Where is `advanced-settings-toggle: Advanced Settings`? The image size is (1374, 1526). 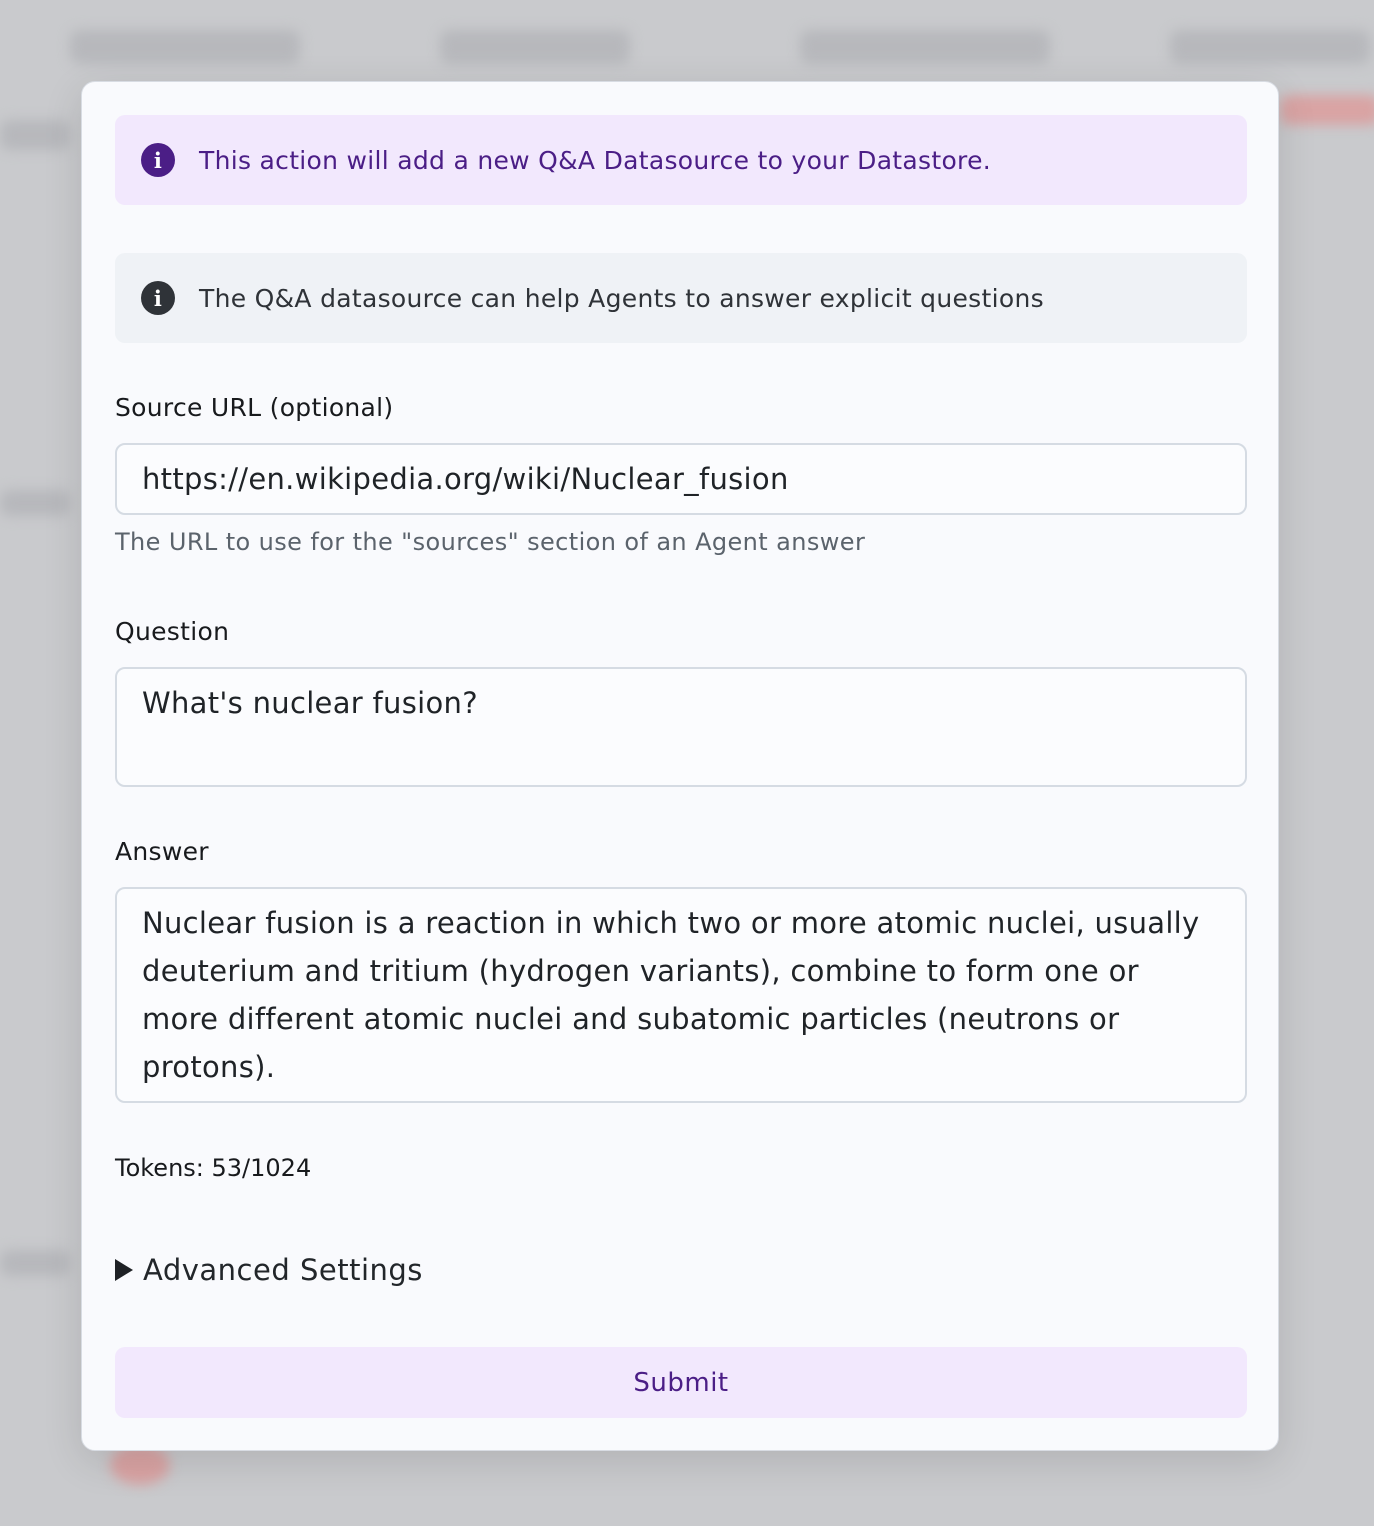 advanced-settings-toggle: Advanced Settings is located at coordinates (269, 1270).